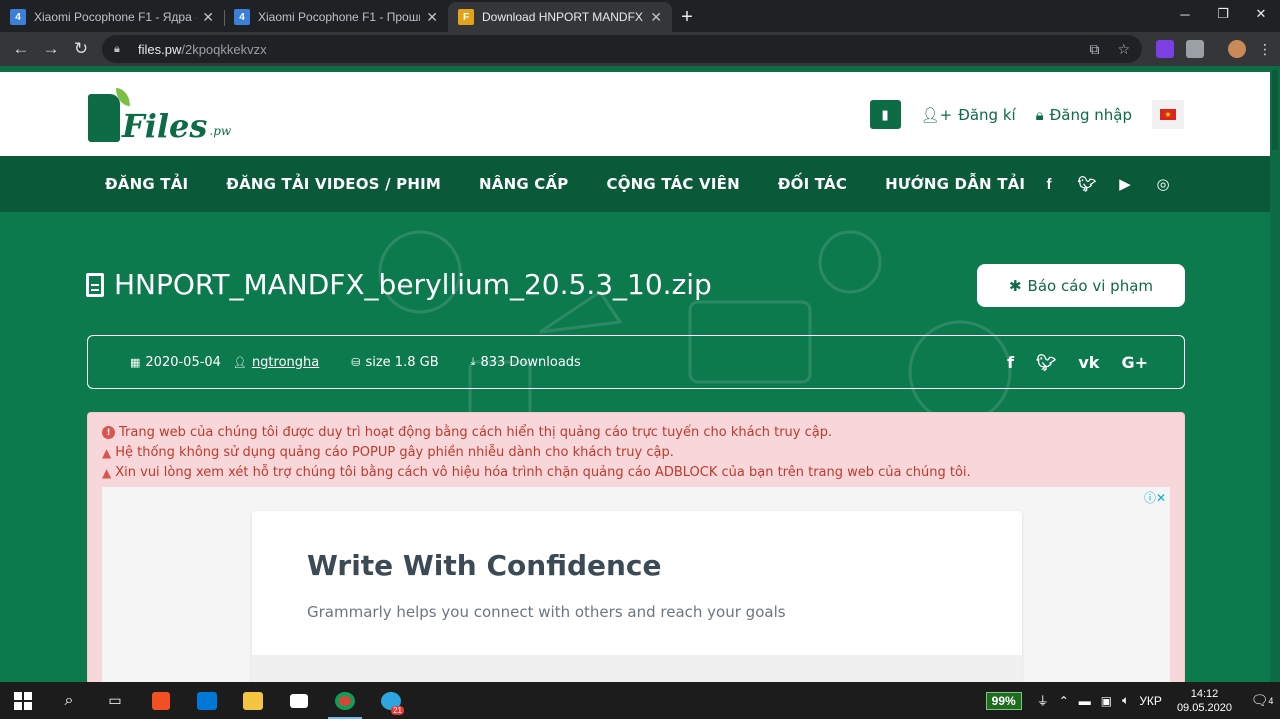 This screenshot has width=1280, height=719. What do you see at coordinates (117, 48) in the screenshot?
I see `lock-icon: 🔒︎` at bounding box center [117, 48].